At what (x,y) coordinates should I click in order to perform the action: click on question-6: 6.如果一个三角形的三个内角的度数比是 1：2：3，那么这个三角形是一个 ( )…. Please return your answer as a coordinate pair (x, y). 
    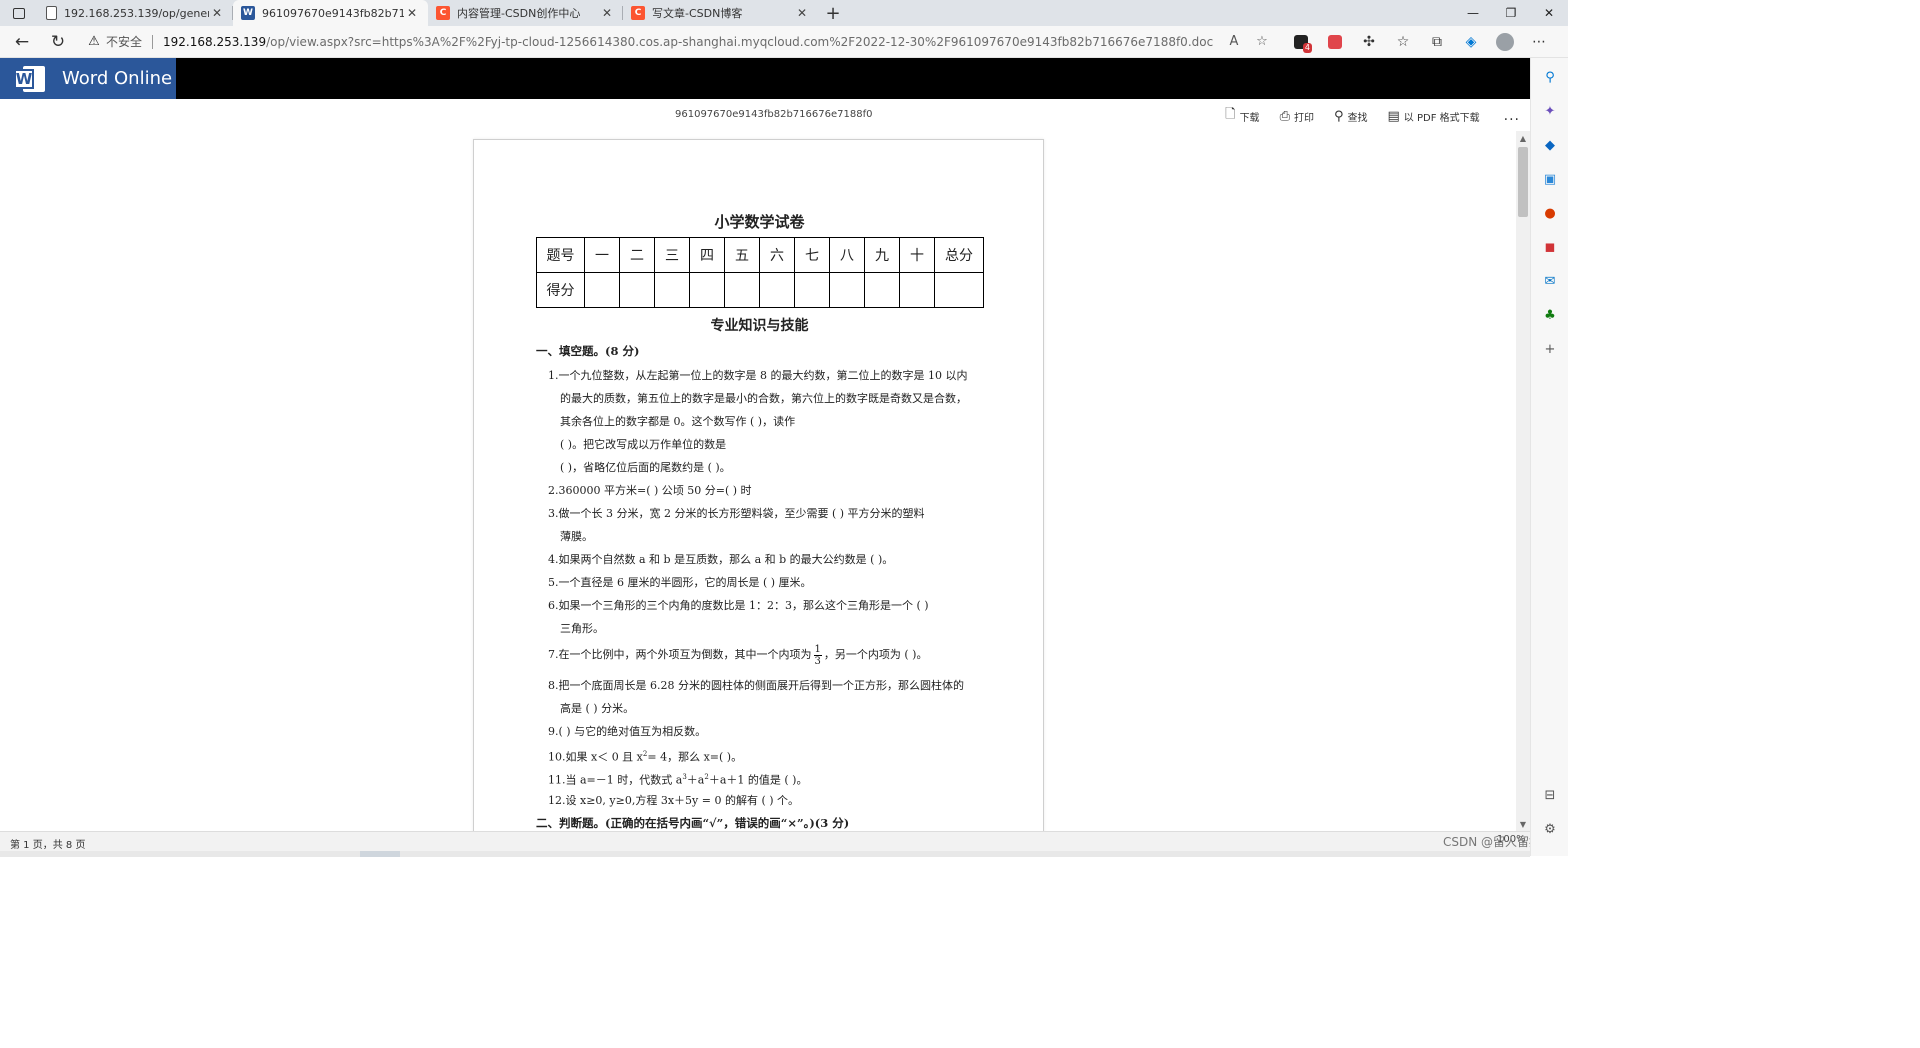
    Looking at the image, I should click on (768, 617).